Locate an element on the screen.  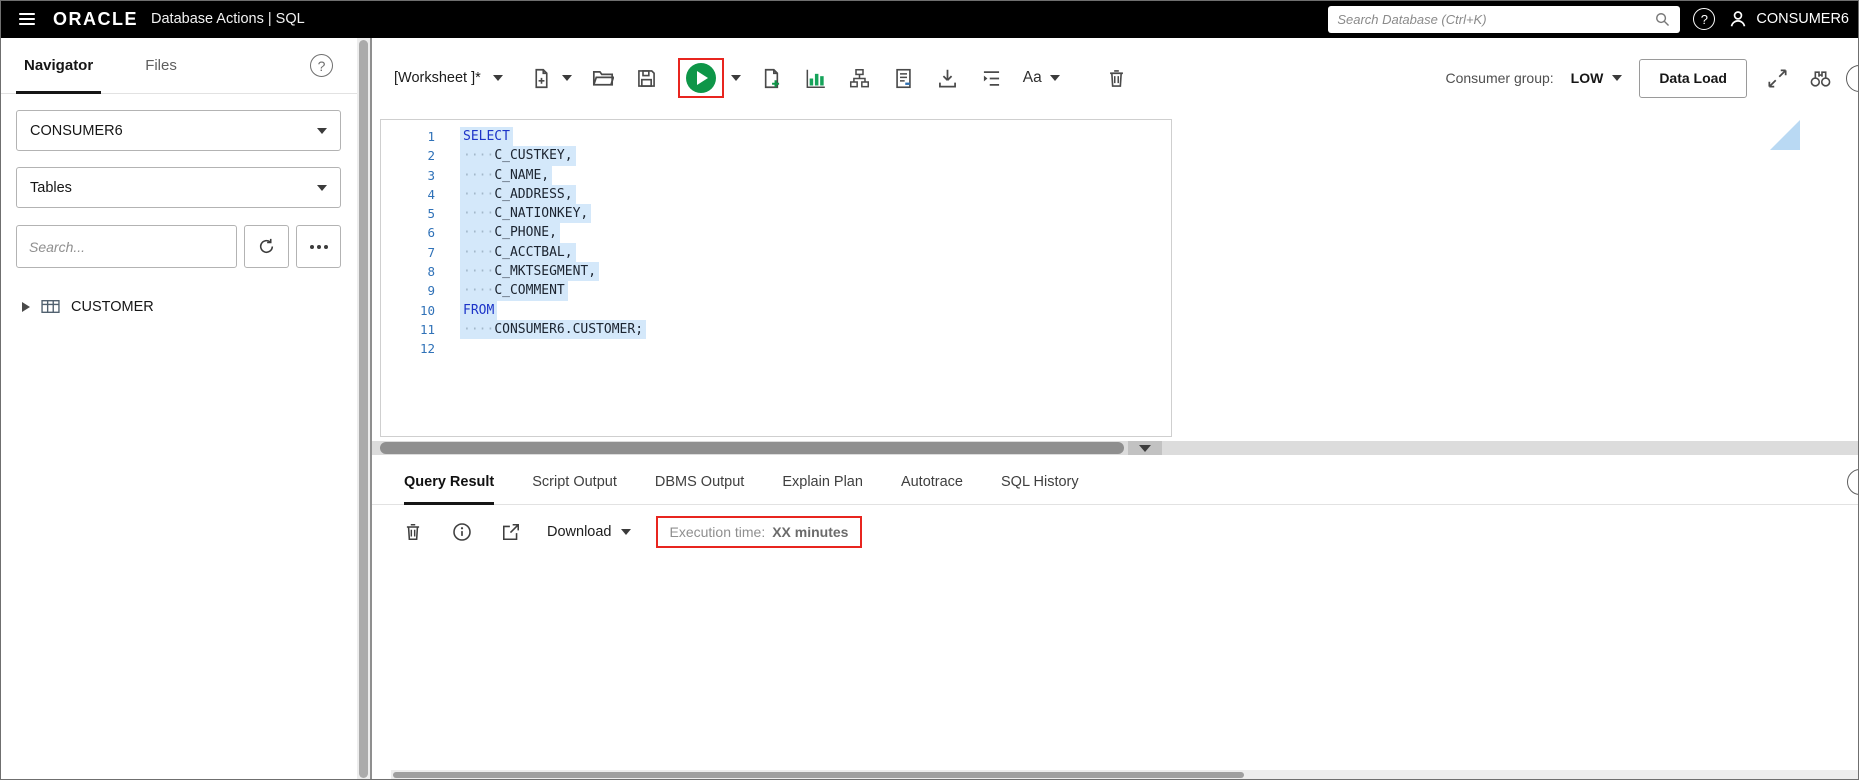
editor-splitter is located at coordinates (1115, 448).